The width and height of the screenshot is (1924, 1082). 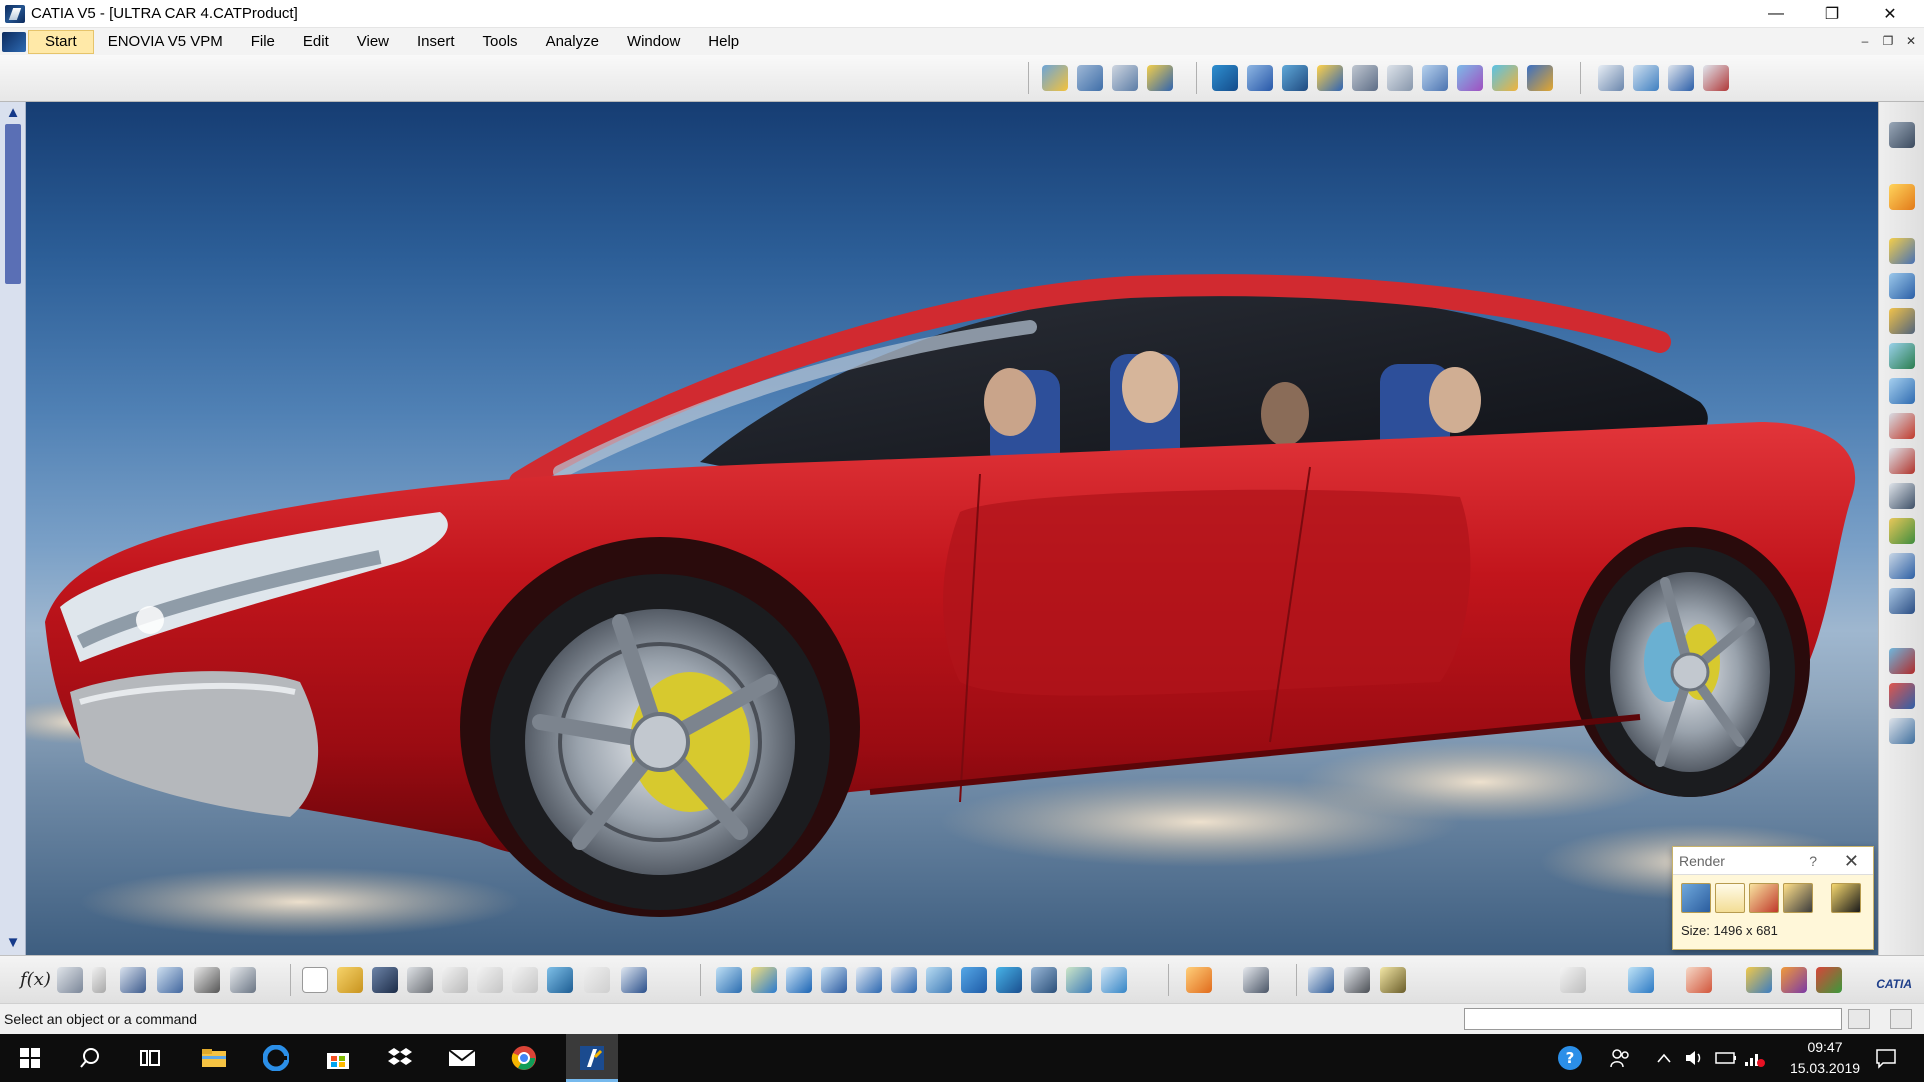 What do you see at coordinates (1825, 1068) in the screenshot?
I see `taskbar-clock-date: 15.03.2019` at bounding box center [1825, 1068].